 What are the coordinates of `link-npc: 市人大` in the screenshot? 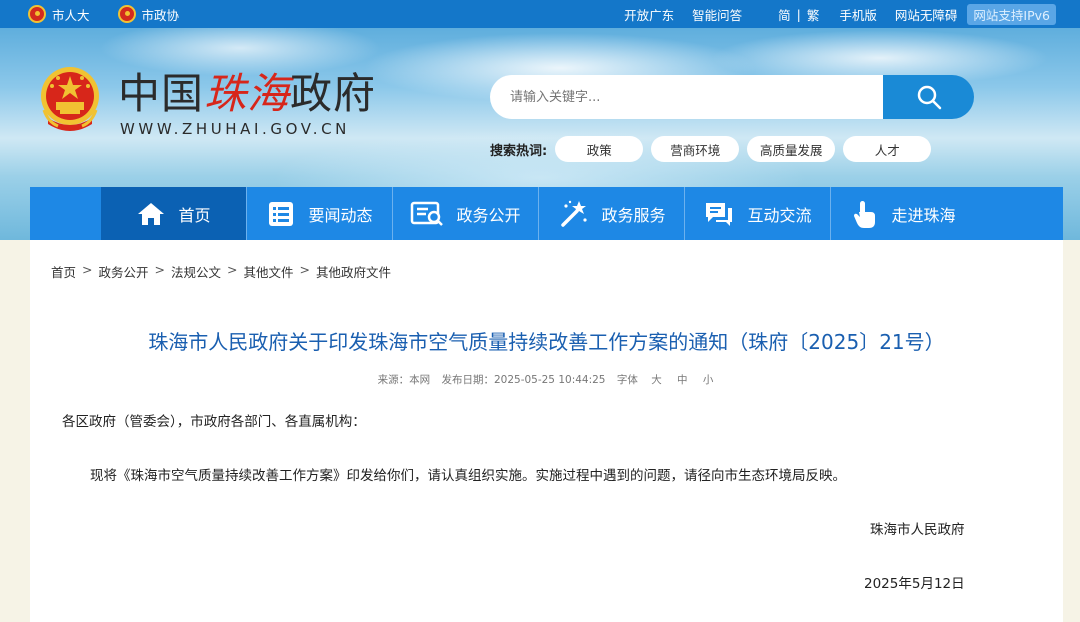 It's located at (59, 14).